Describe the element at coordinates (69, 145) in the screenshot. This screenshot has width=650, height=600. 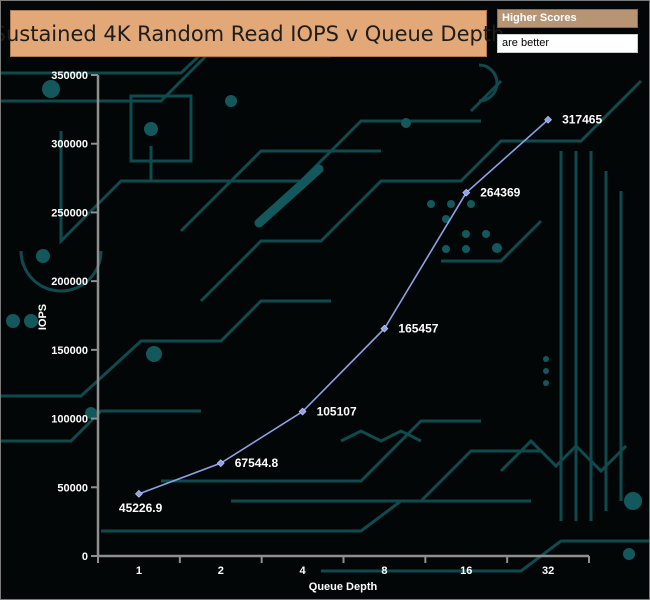
I see `y-tick-label: 300000` at that location.